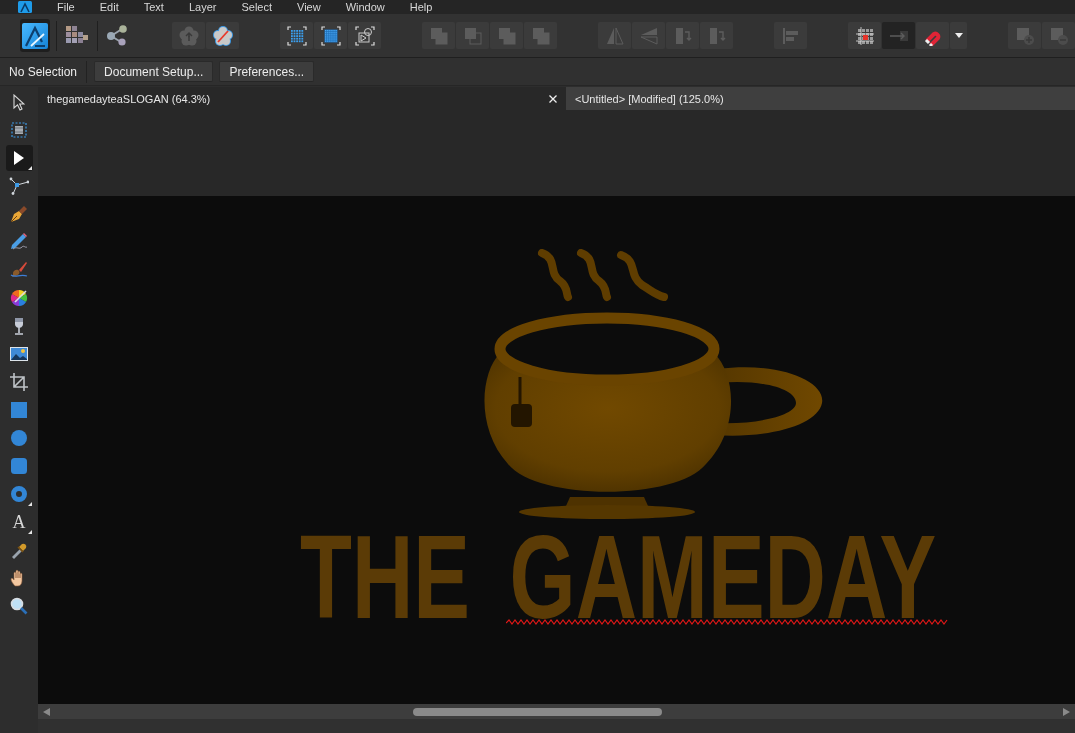 The height and width of the screenshot is (733, 1075). What do you see at coordinates (19, 102) in the screenshot?
I see `pointer-icon` at bounding box center [19, 102].